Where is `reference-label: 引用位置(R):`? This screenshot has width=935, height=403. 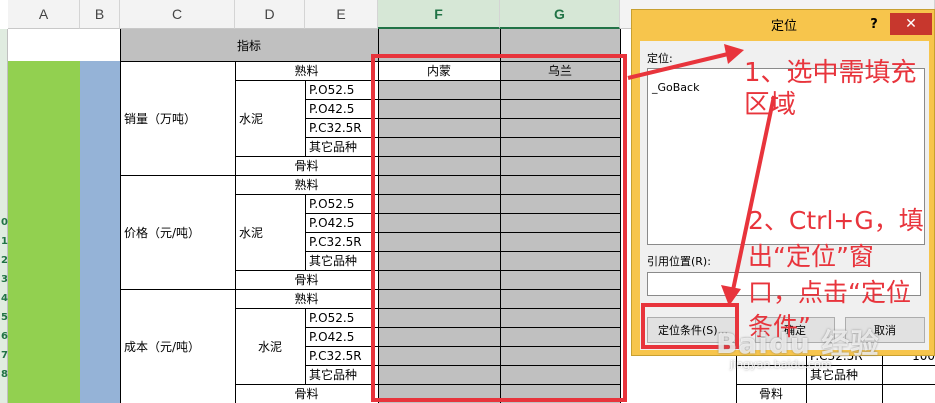 reference-label: 引用位置(R): is located at coordinates (679, 261).